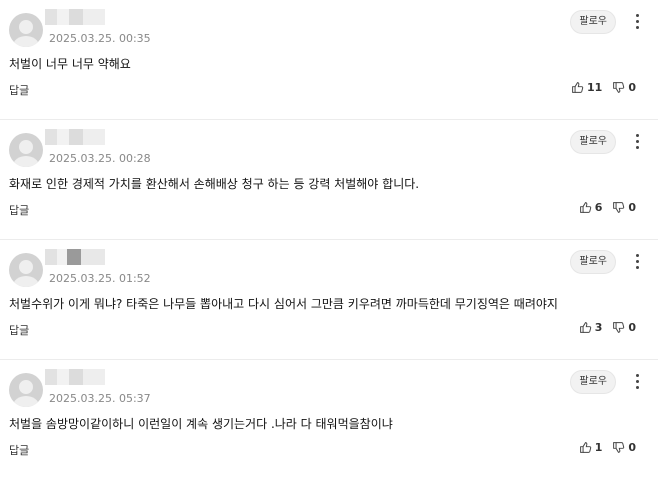  I want to click on comment-timestamp: 2025.03.25. 01:52, so click(100, 278).